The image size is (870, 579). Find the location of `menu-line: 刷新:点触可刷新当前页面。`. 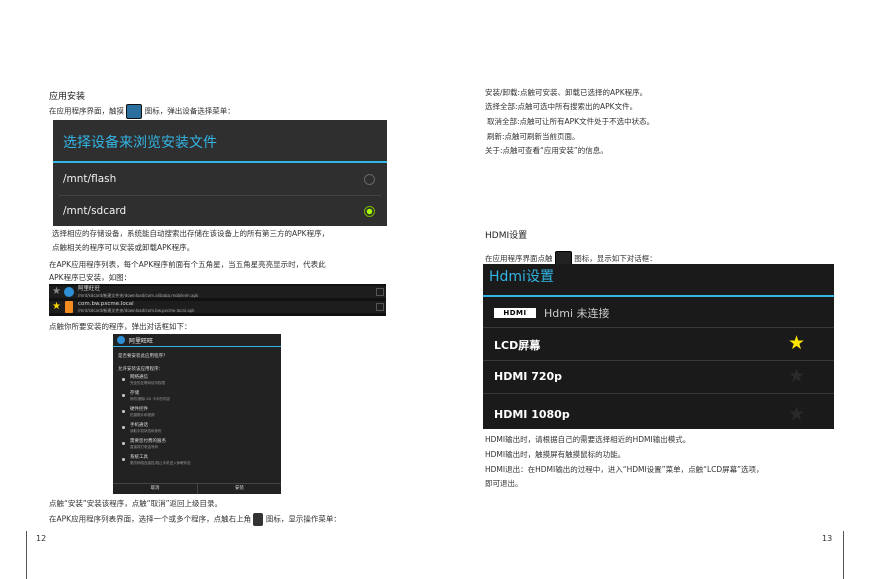

menu-line: 刷新:点触可刷新当前页面。 is located at coordinates (533, 136).